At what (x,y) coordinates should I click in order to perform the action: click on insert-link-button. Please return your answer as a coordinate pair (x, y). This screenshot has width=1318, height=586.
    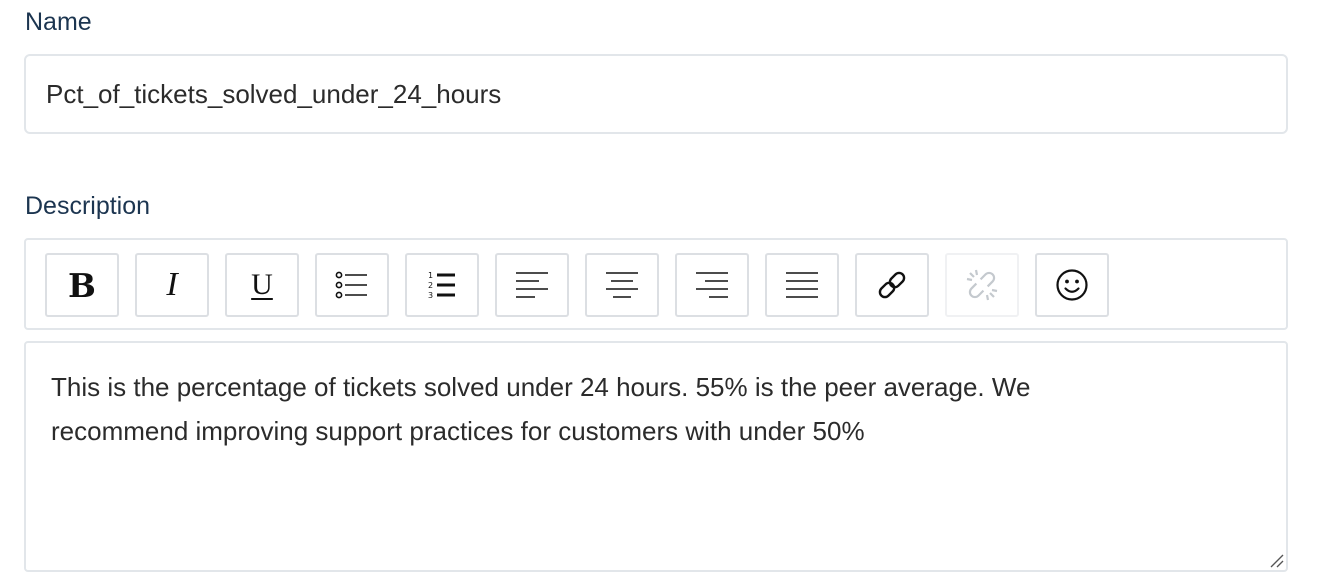
    Looking at the image, I should click on (892, 285).